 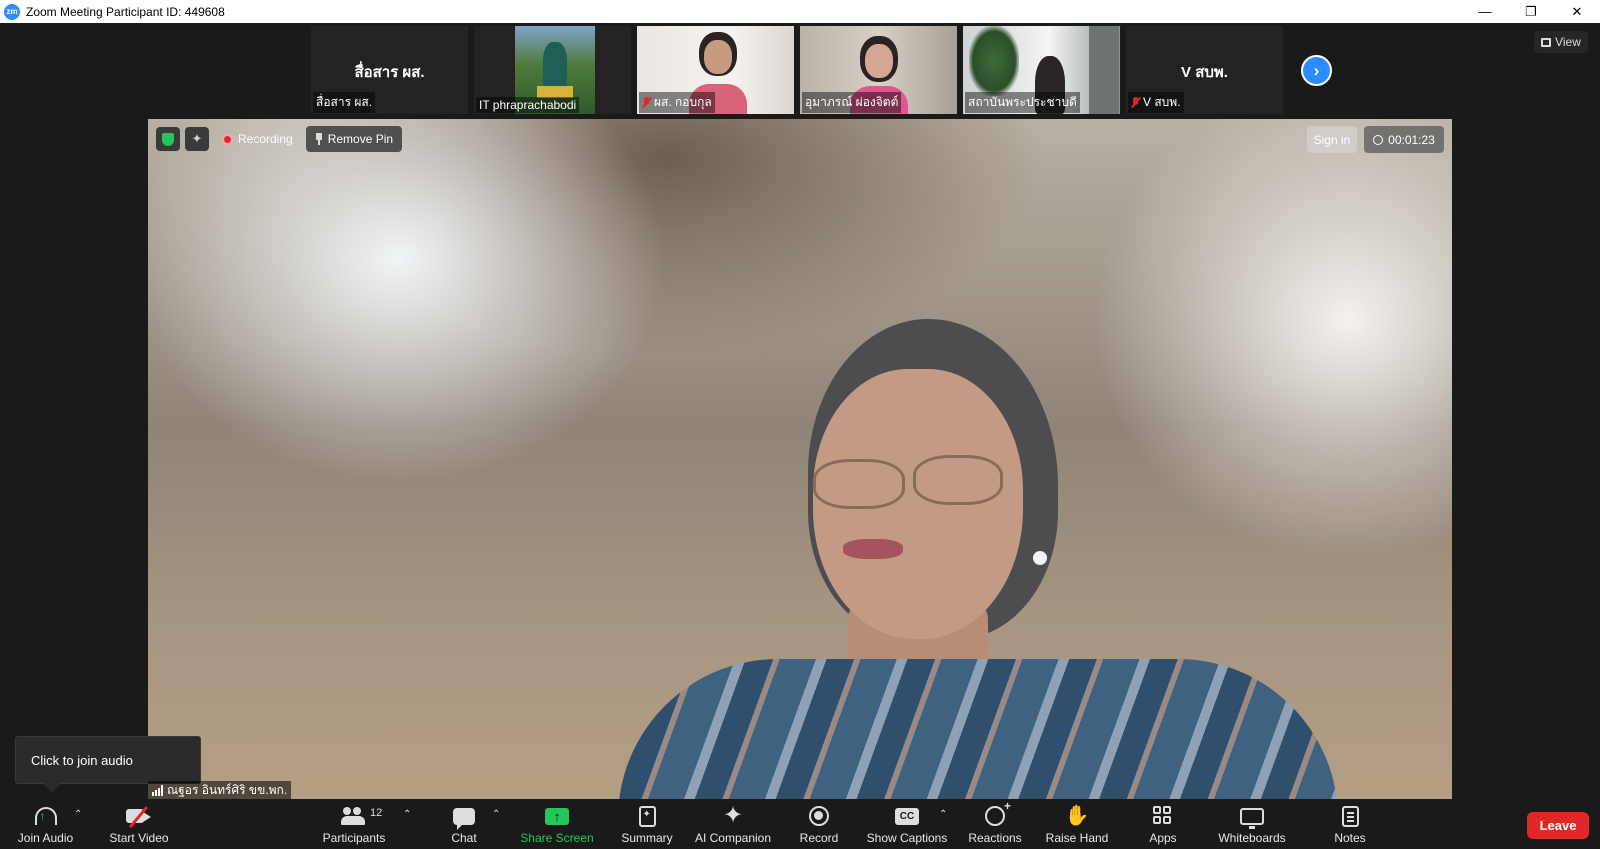 I want to click on sign-in-button: Sign in, so click(x=1332, y=139).